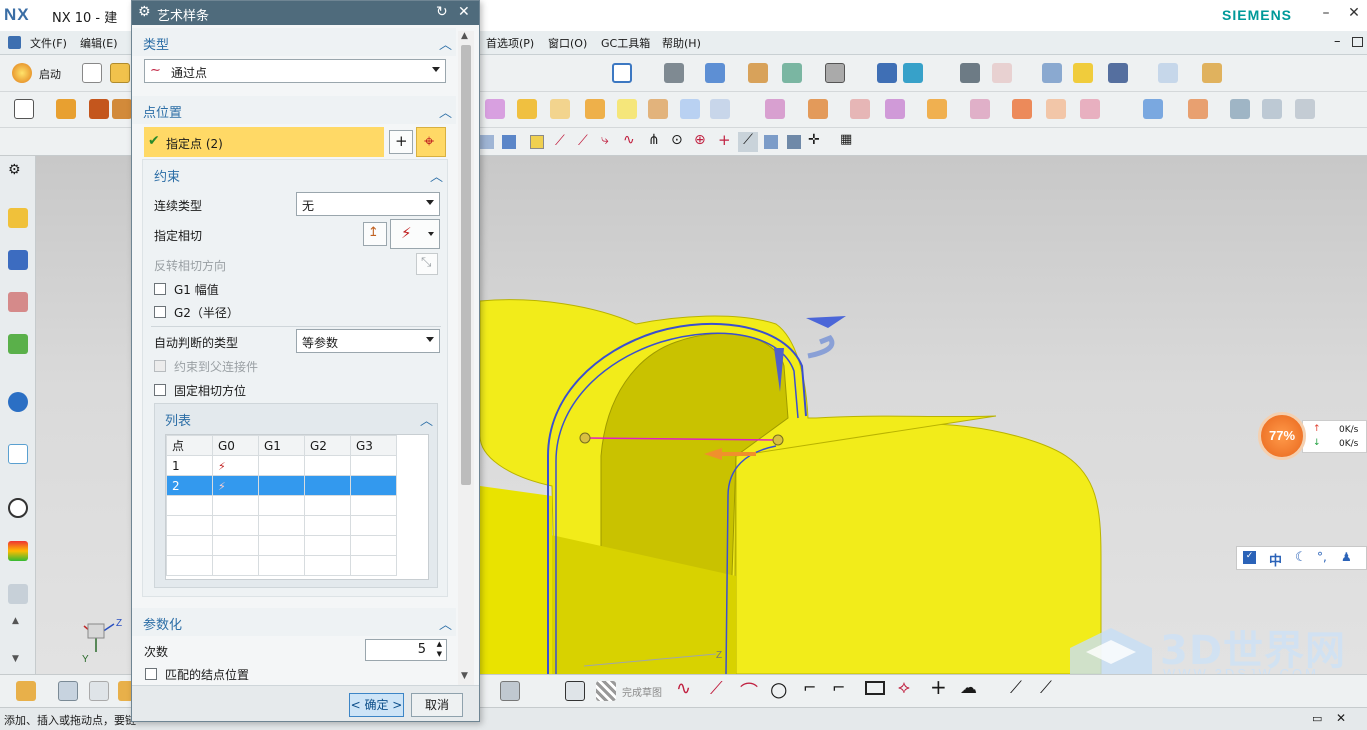 This screenshot has height=730, width=1367. Describe the element at coordinates (1046, 688) in the screenshot. I see `extend-icon: ⟋` at that location.